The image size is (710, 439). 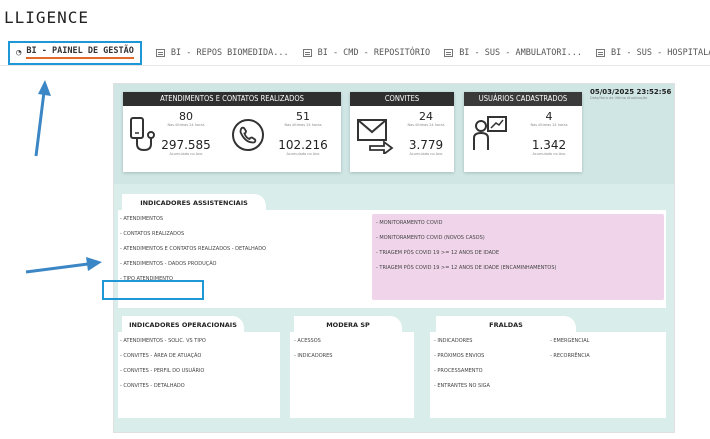 I want to click on link-modera-indicadores: - INDICADORES, so click(x=313, y=356).